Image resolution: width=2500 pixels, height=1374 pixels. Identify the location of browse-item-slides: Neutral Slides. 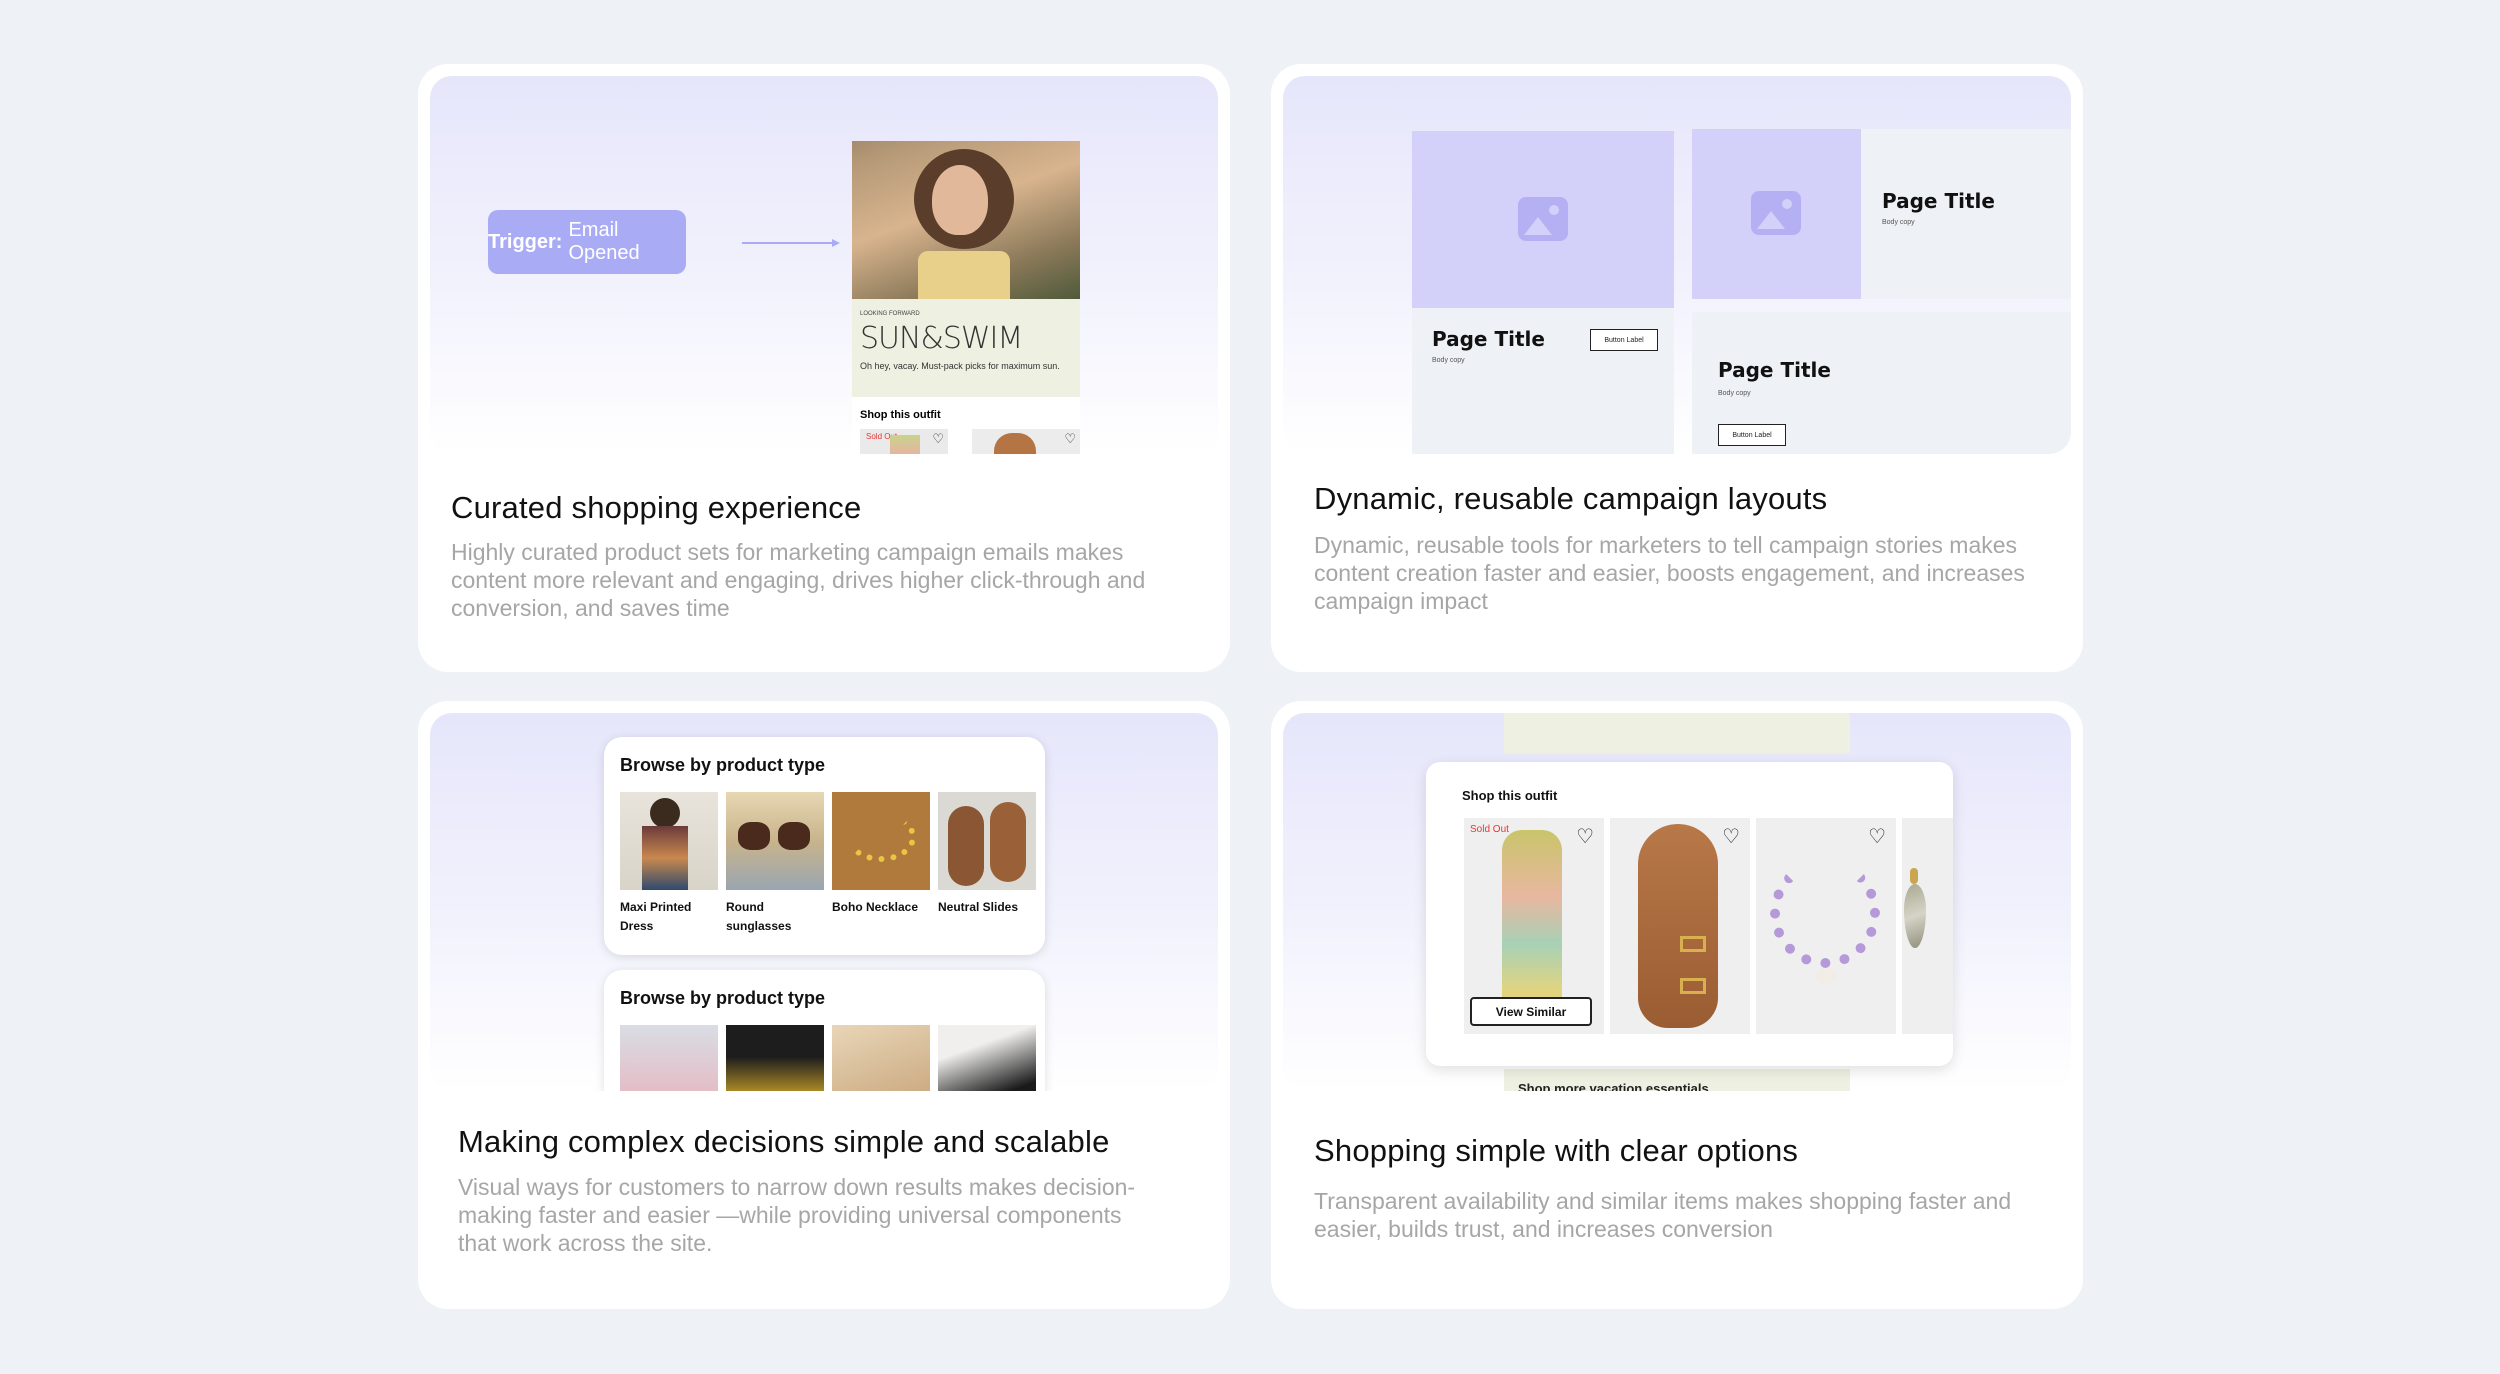
(987, 867).